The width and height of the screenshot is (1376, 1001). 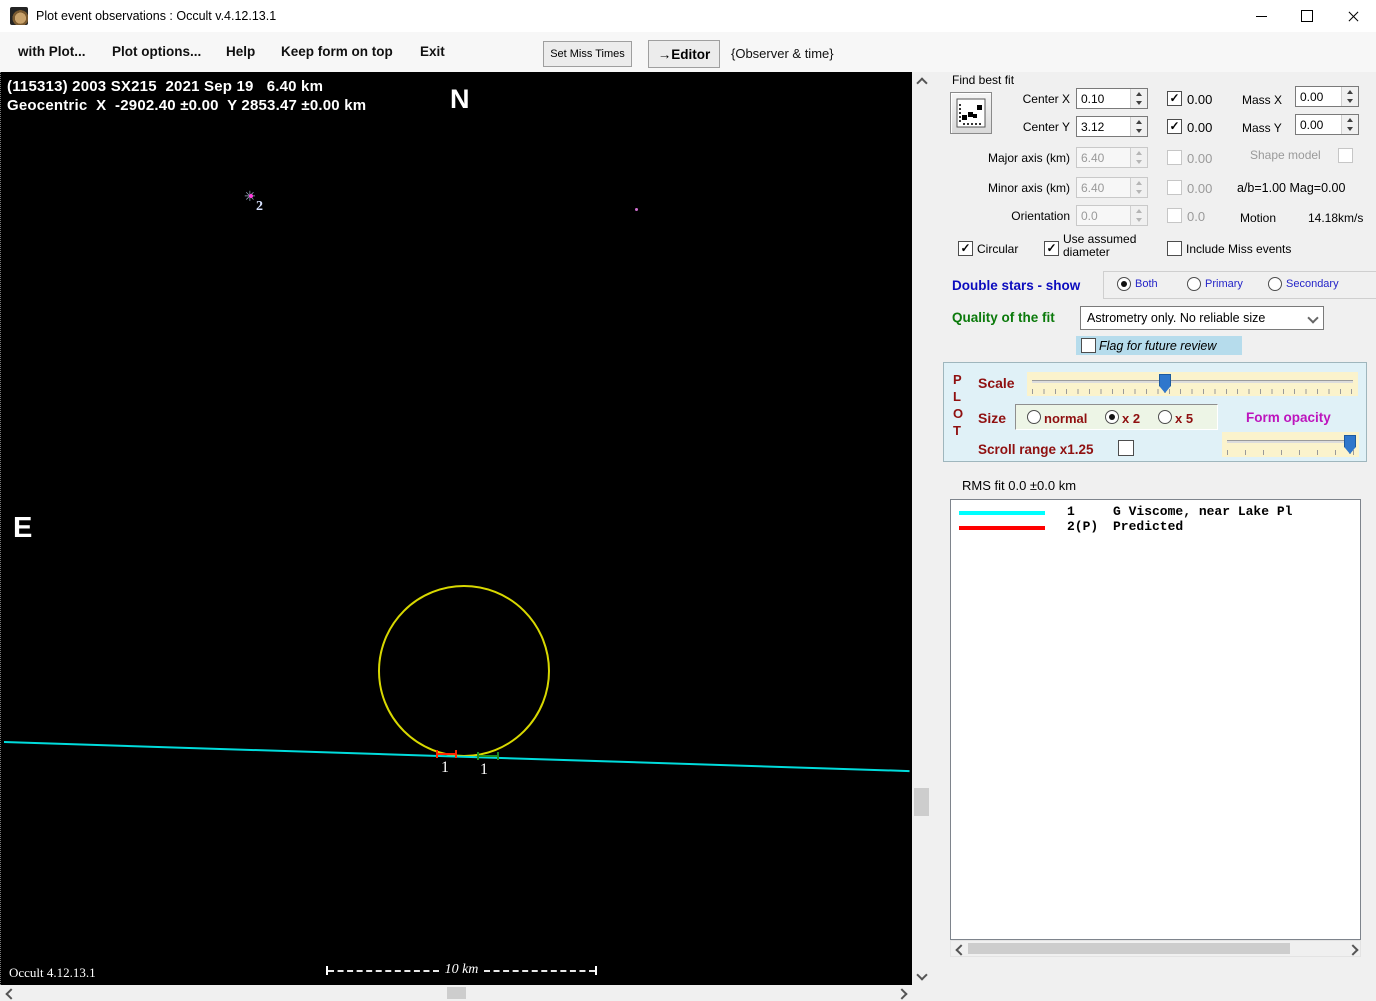 What do you see at coordinates (1174, 215) in the screenshot?
I see `orientation-lock-checkbox` at bounding box center [1174, 215].